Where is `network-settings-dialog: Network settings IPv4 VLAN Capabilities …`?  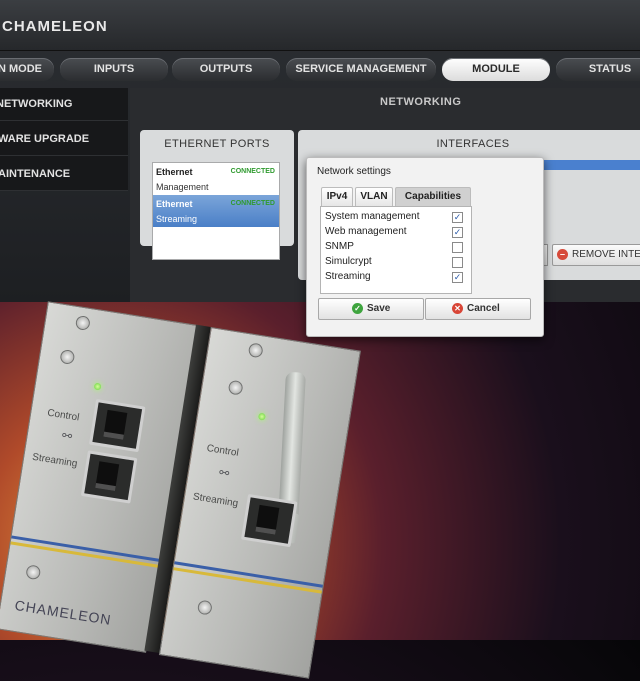 network-settings-dialog: Network settings IPv4 VLAN Capabilities … is located at coordinates (425, 247).